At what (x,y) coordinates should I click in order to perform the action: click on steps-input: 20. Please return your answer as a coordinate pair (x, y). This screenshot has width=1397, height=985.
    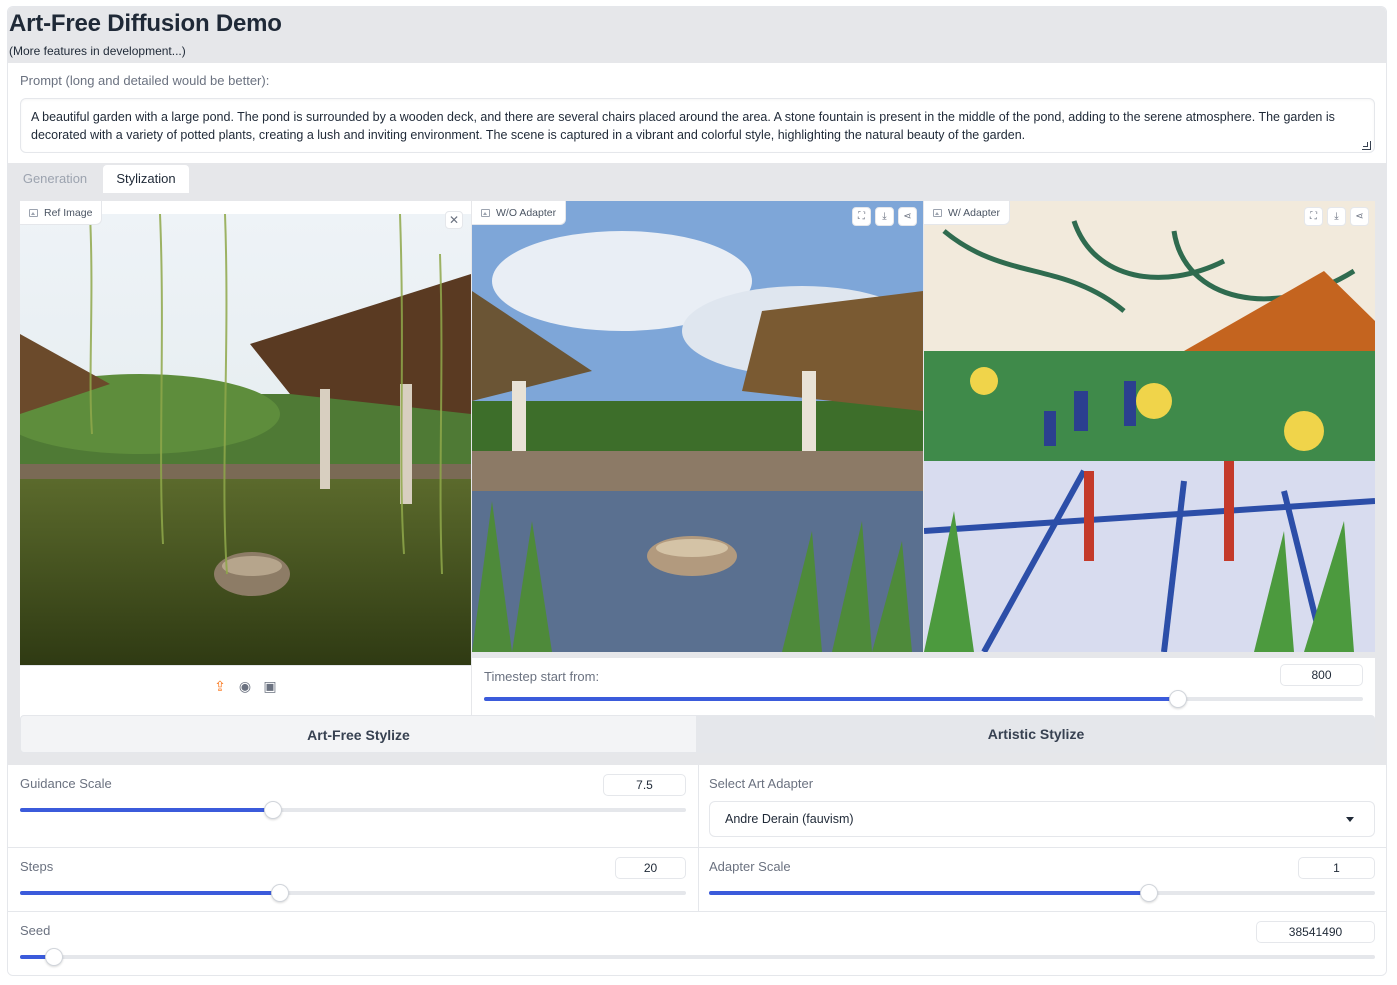
    Looking at the image, I should click on (650, 868).